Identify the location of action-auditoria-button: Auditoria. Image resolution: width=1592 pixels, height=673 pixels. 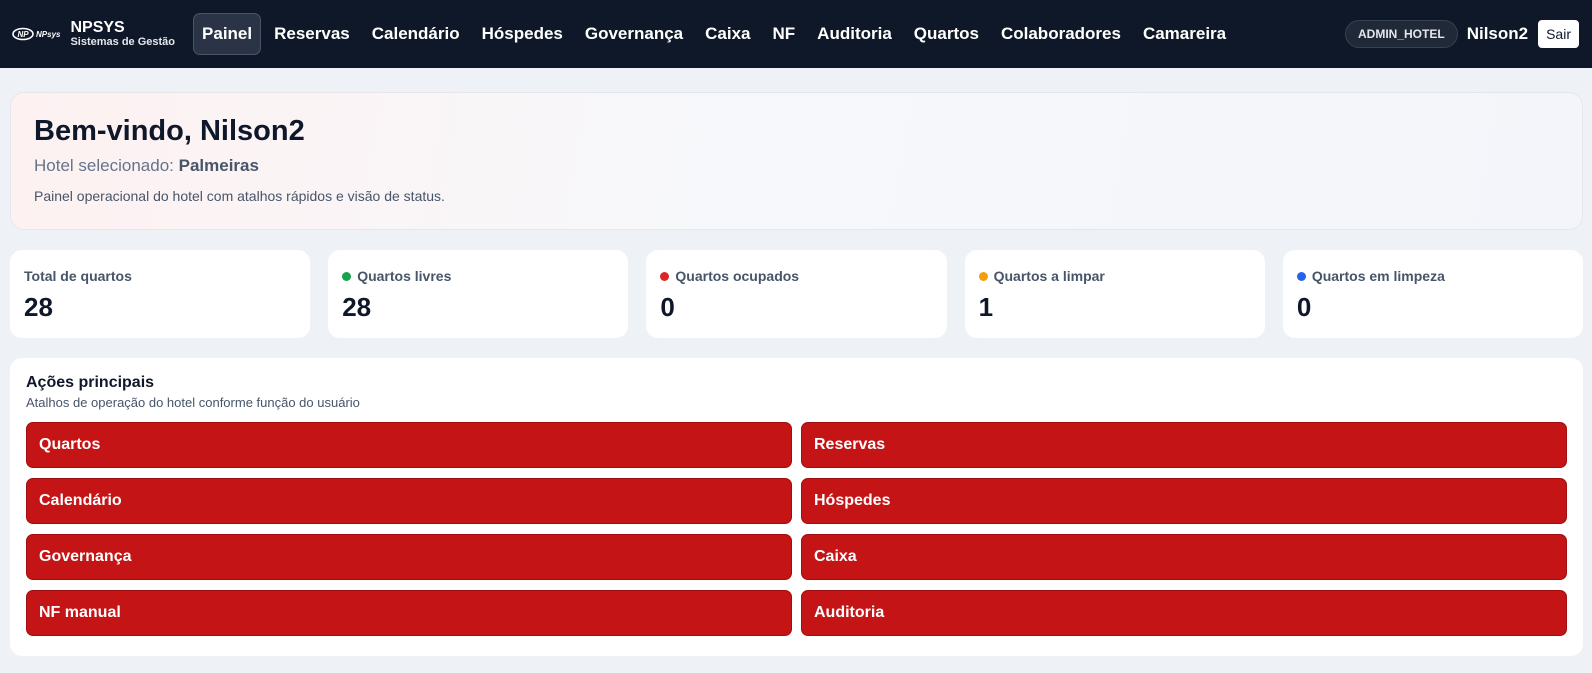
(1184, 613).